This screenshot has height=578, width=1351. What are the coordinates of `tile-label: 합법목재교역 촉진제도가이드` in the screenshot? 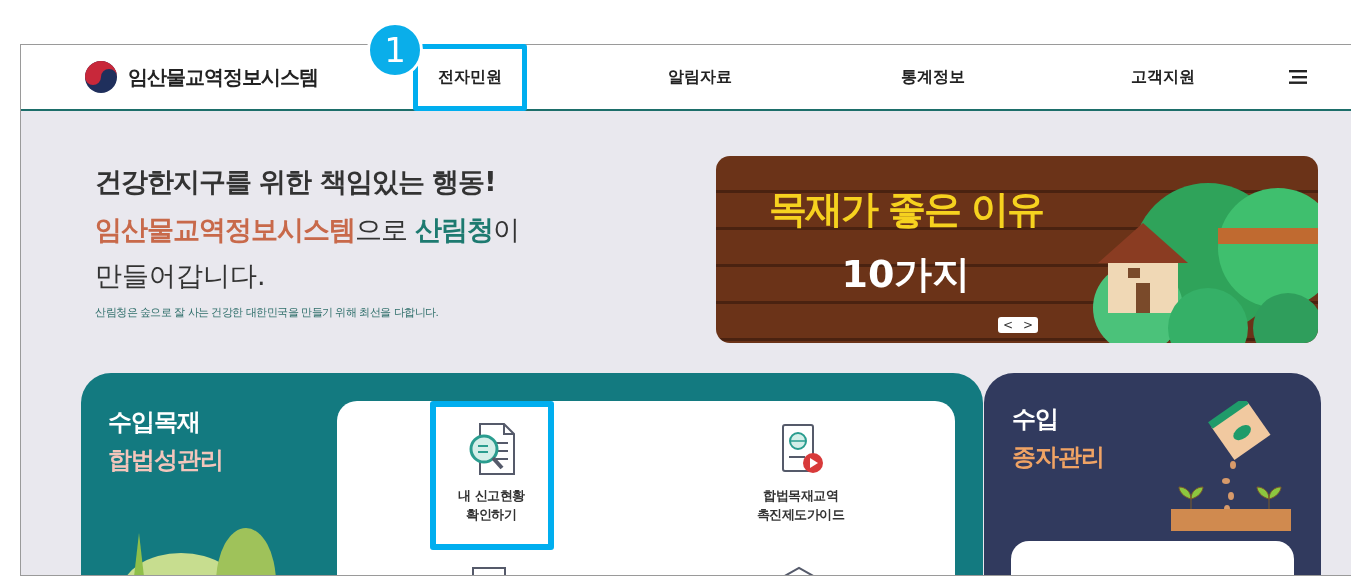 It's located at (800, 505).